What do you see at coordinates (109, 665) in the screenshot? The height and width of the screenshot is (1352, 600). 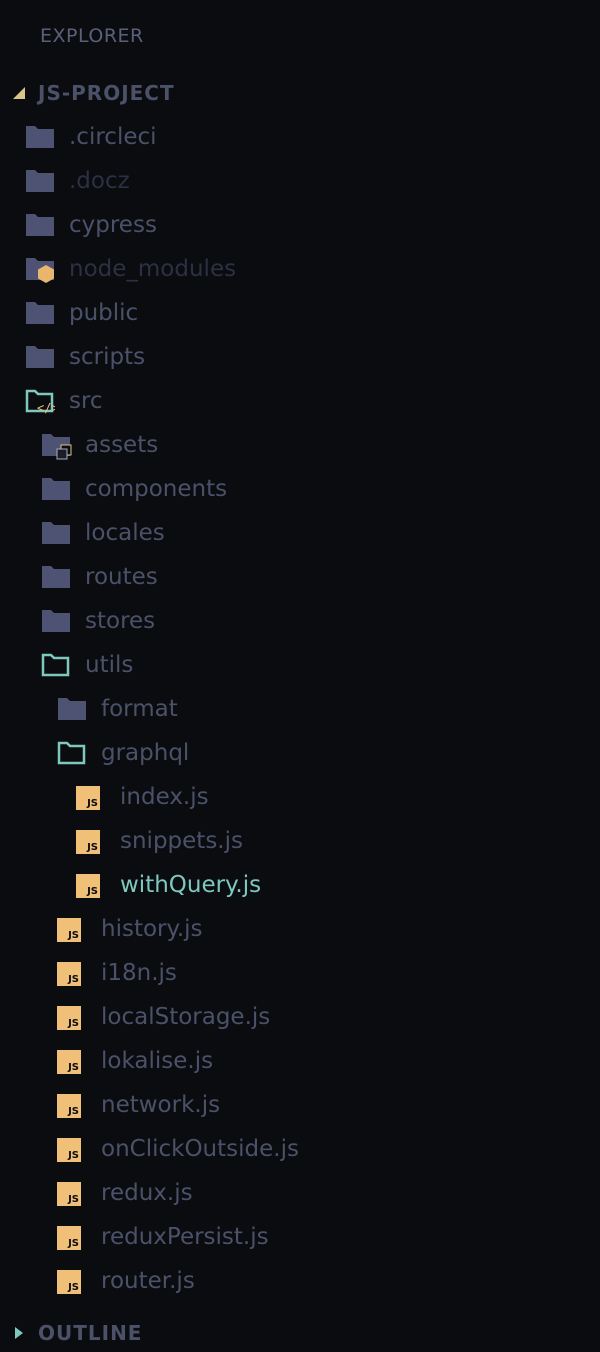 I see `item-label: utils` at bounding box center [109, 665].